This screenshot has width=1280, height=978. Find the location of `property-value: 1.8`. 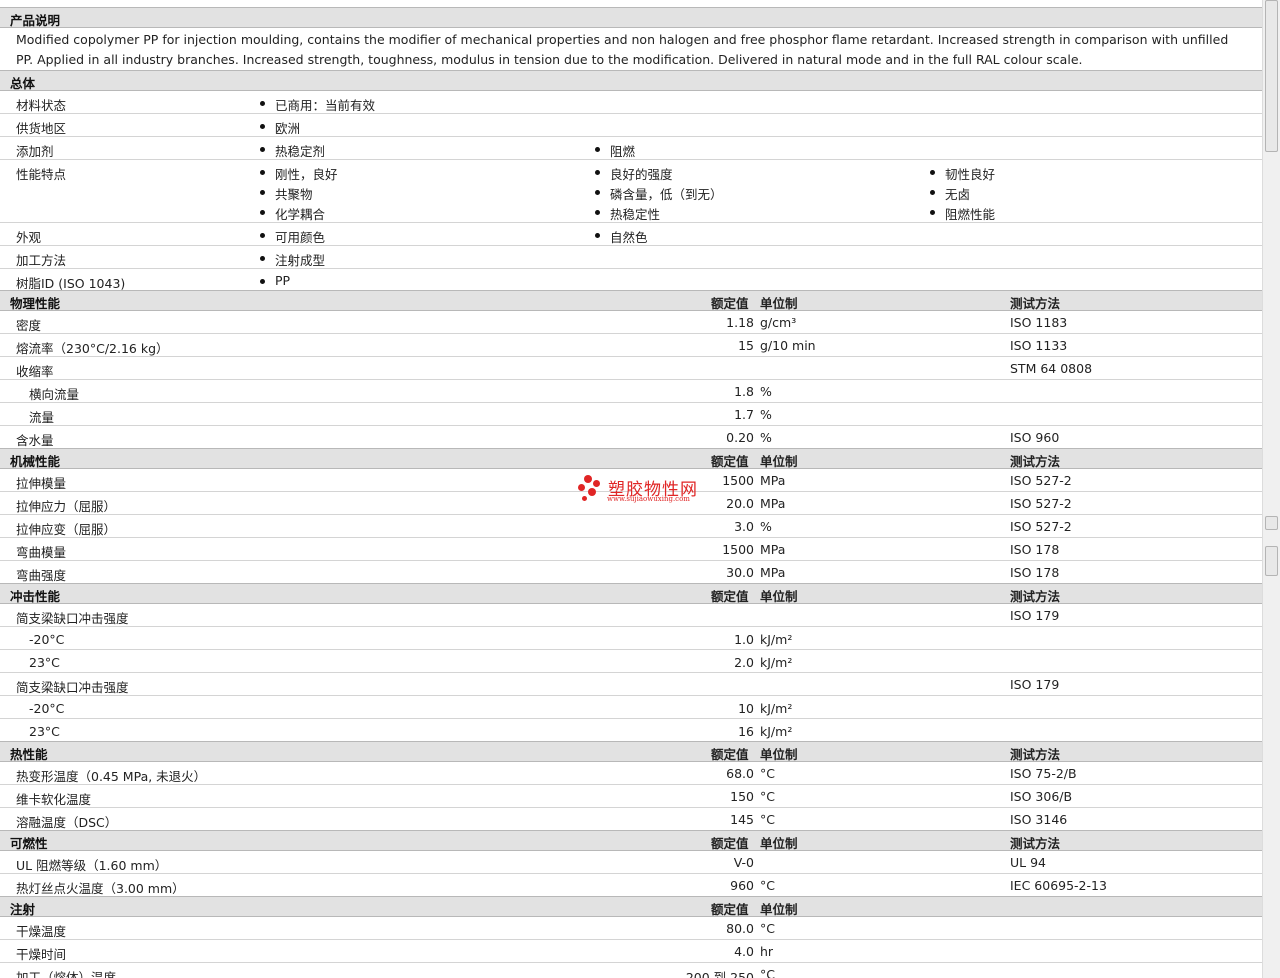

property-value: 1.8 is located at coordinates (744, 391).